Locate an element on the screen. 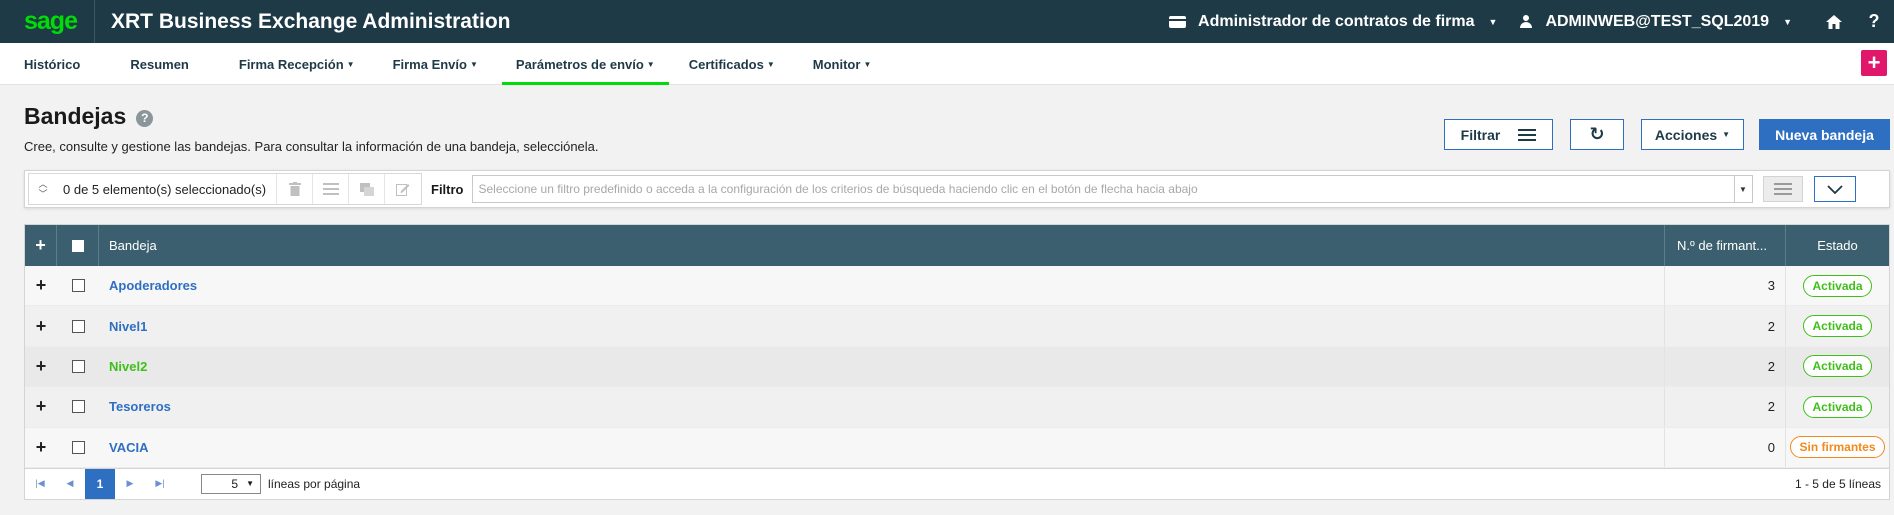  nav-item-monitor: Monitor ▼ is located at coordinates (842, 64).